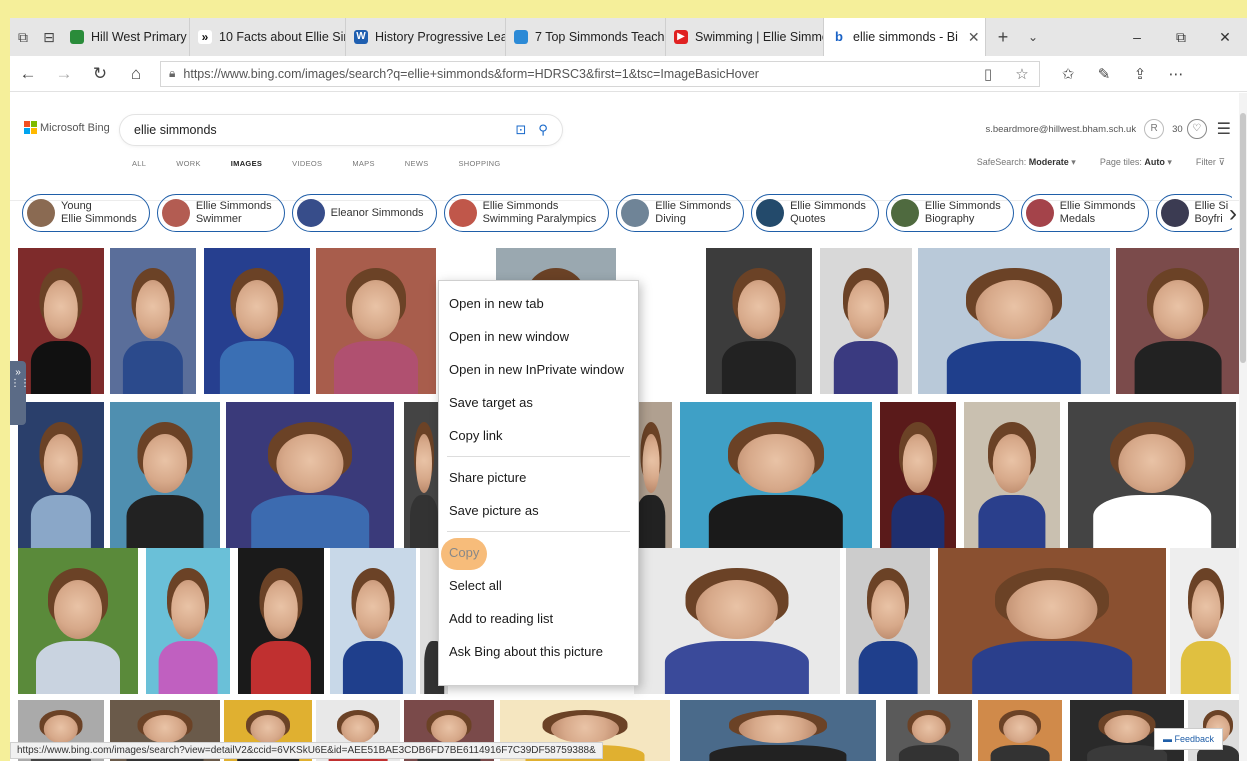  What do you see at coordinates (1104, 74) in the screenshot?
I see `pen-icon: ✎` at bounding box center [1104, 74].